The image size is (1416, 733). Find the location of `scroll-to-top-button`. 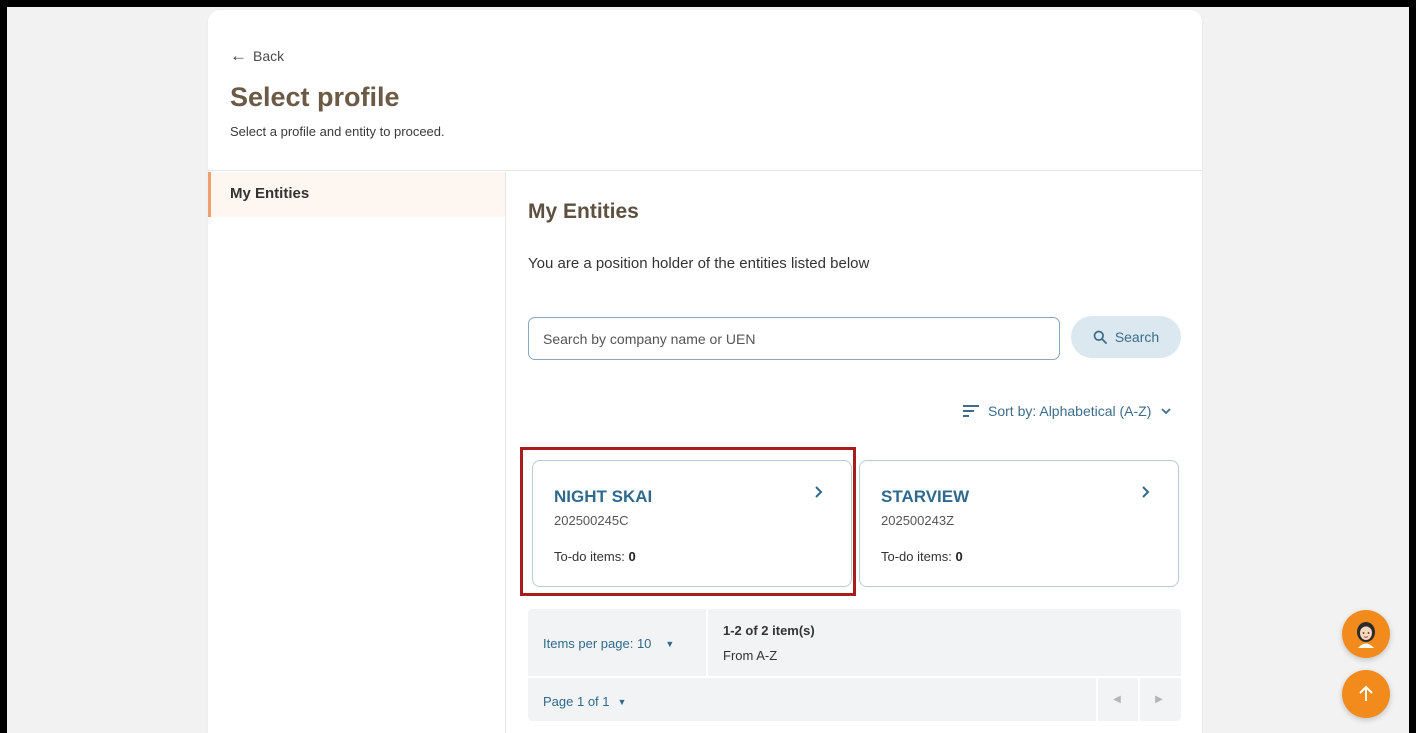

scroll-to-top-button is located at coordinates (1366, 694).